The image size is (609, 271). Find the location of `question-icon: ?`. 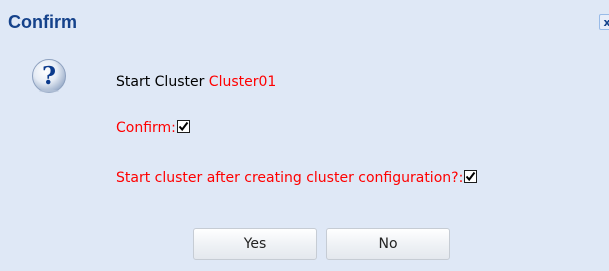

question-icon: ? is located at coordinates (49, 76).